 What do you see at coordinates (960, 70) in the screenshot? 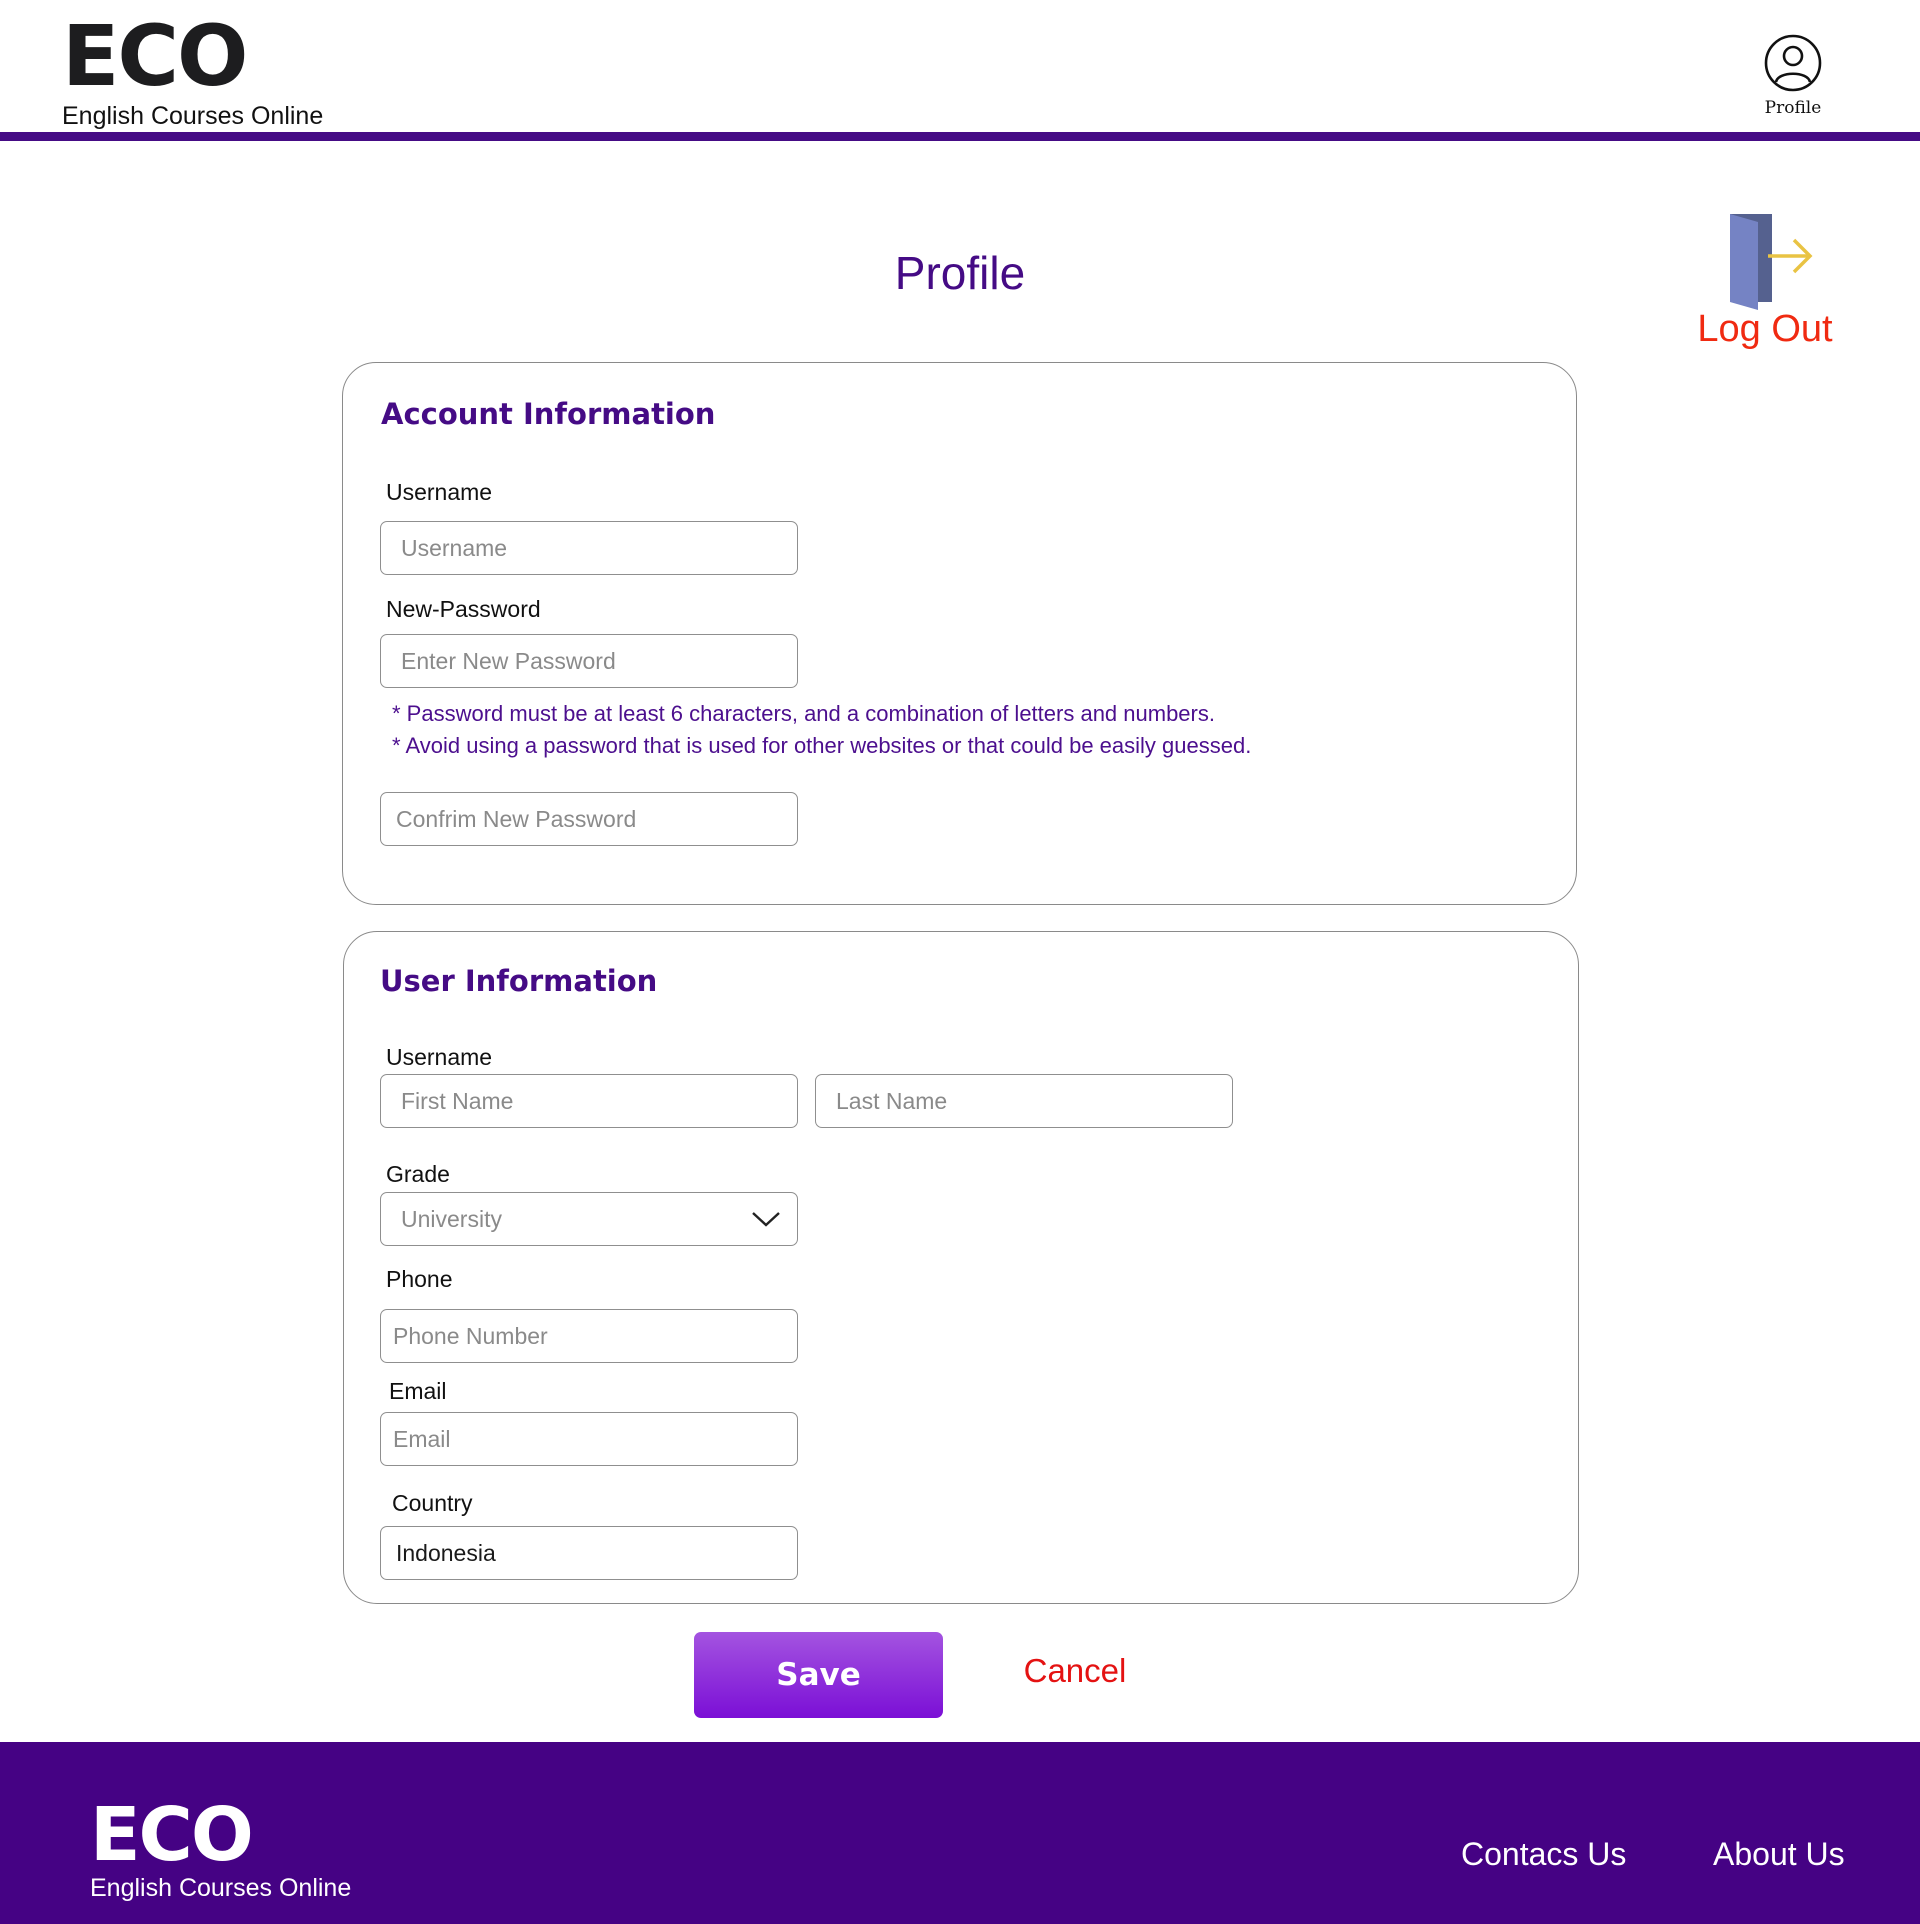
I see `site-header: ECO English Courses Online Profile` at bounding box center [960, 70].